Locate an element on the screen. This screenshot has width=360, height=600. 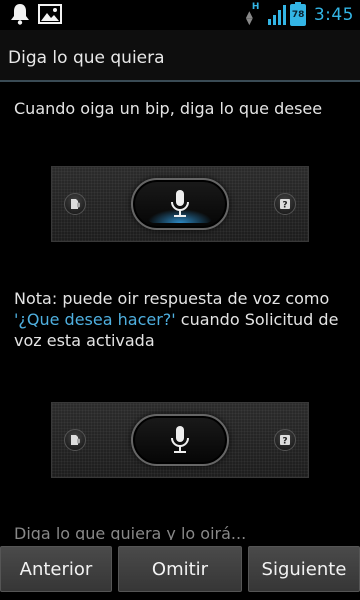
voice-input-panel-active: ? is located at coordinates (180, 204).